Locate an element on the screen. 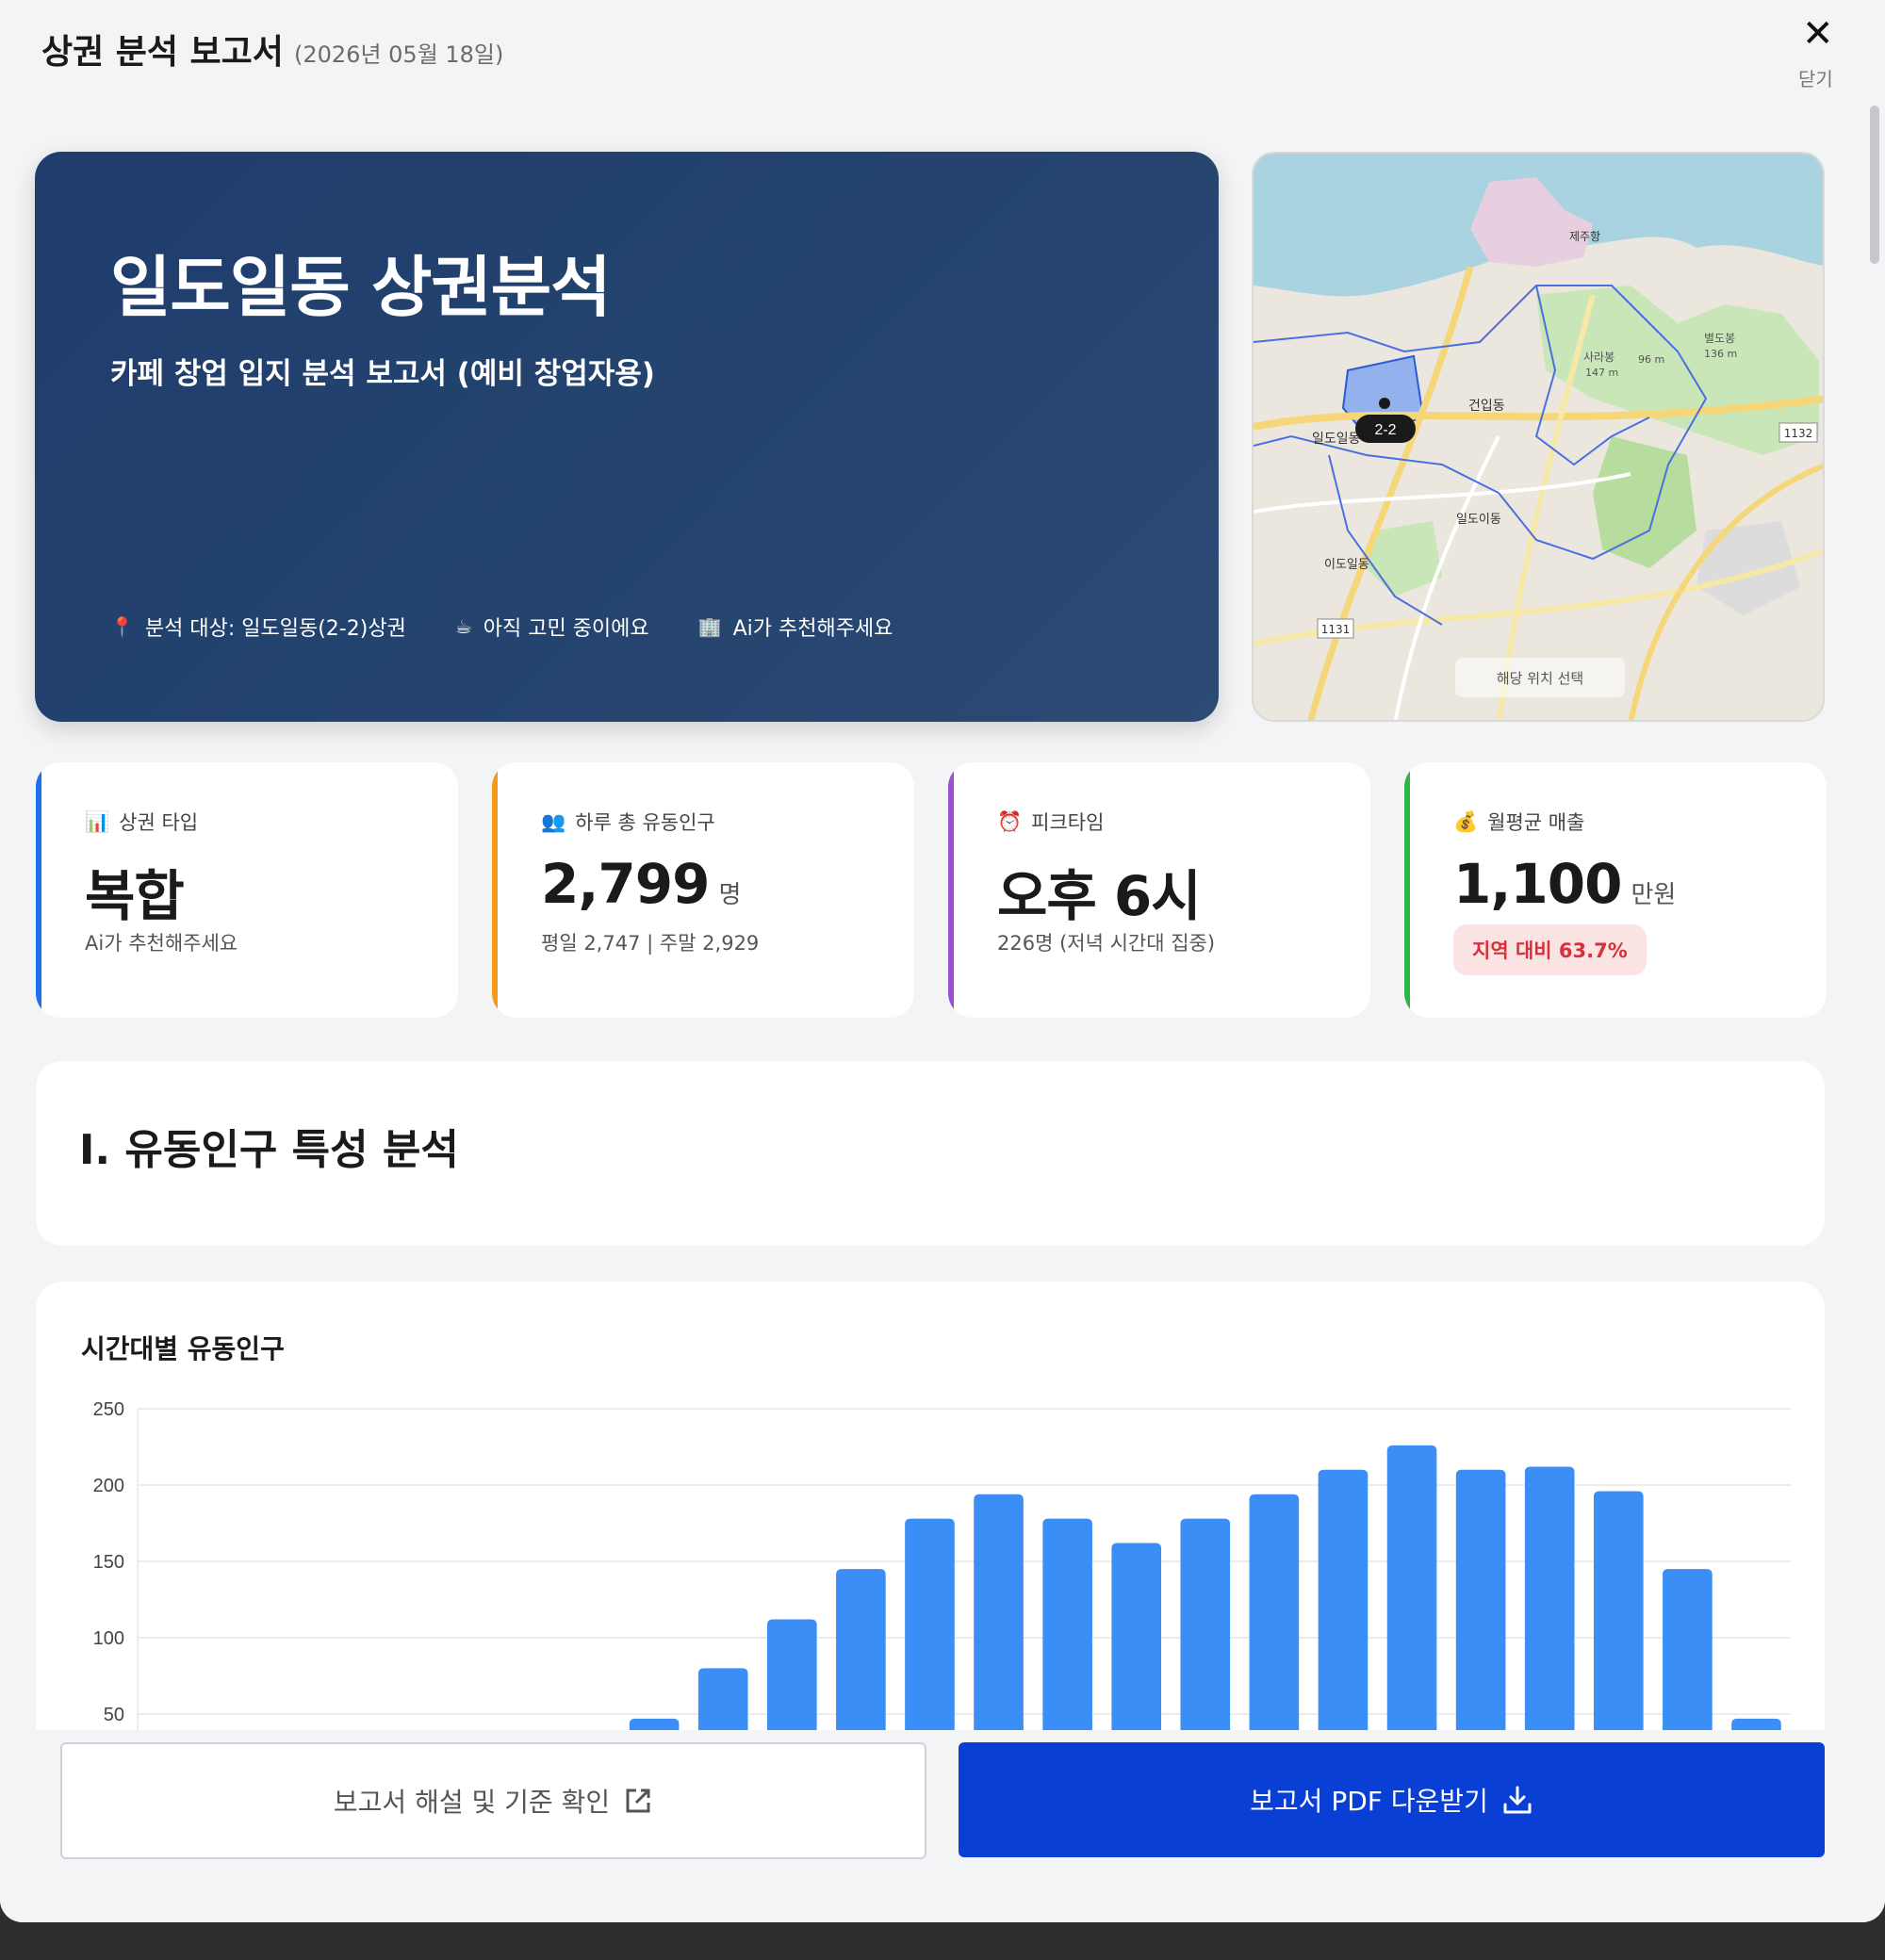 The height and width of the screenshot is (1960, 1885). kpi-card-floating-population: 👥 하루 총 유동인구 2,799 명 평일 2,747 | 주말 2,929 is located at coordinates (703, 890).